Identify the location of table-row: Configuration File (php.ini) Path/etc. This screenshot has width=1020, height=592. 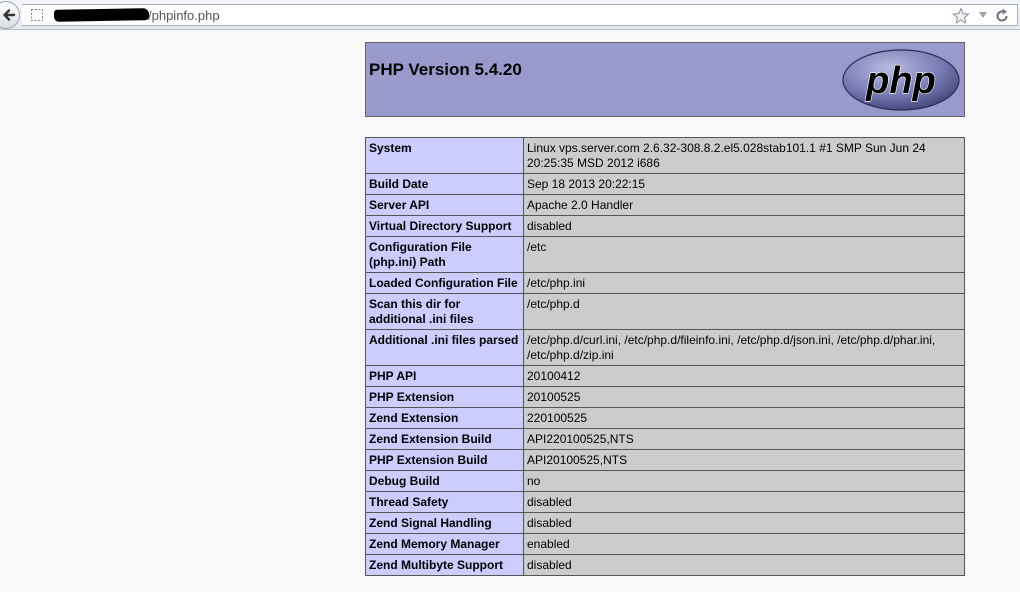
(665, 254).